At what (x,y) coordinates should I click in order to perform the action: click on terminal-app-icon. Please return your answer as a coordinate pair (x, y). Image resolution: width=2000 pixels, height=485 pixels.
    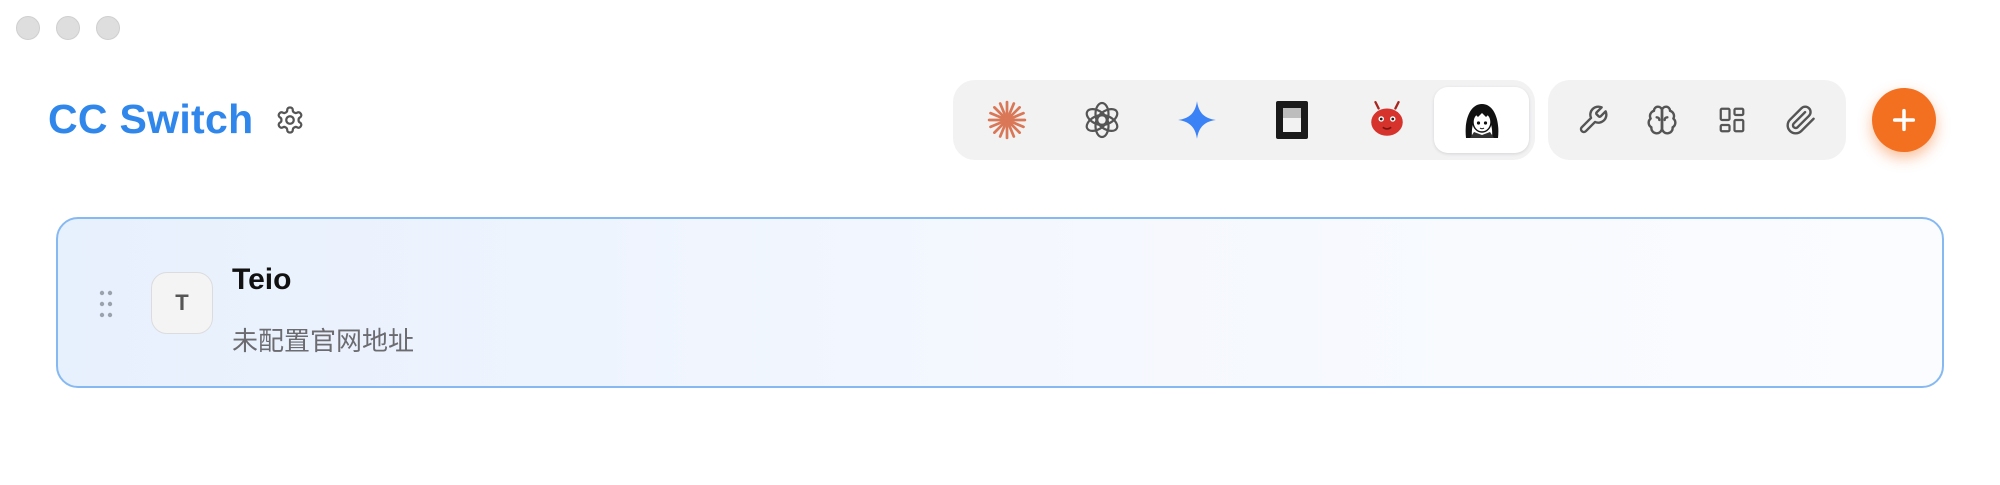
    Looking at the image, I should click on (1291, 120).